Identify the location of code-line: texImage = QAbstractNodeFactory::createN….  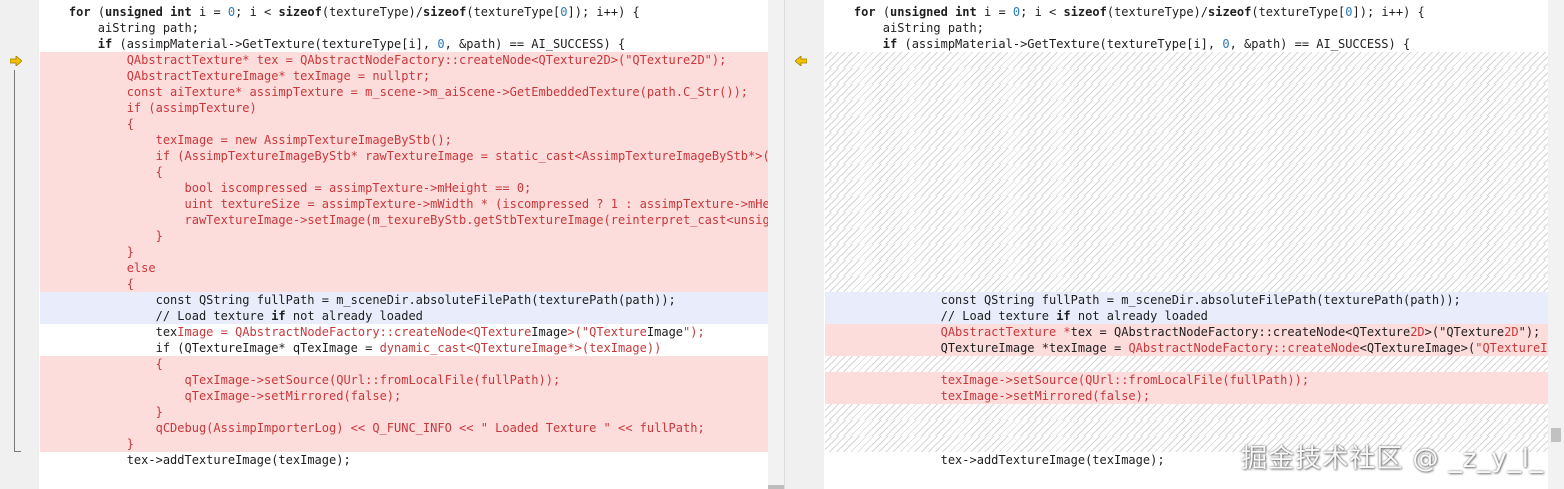
(404, 332).